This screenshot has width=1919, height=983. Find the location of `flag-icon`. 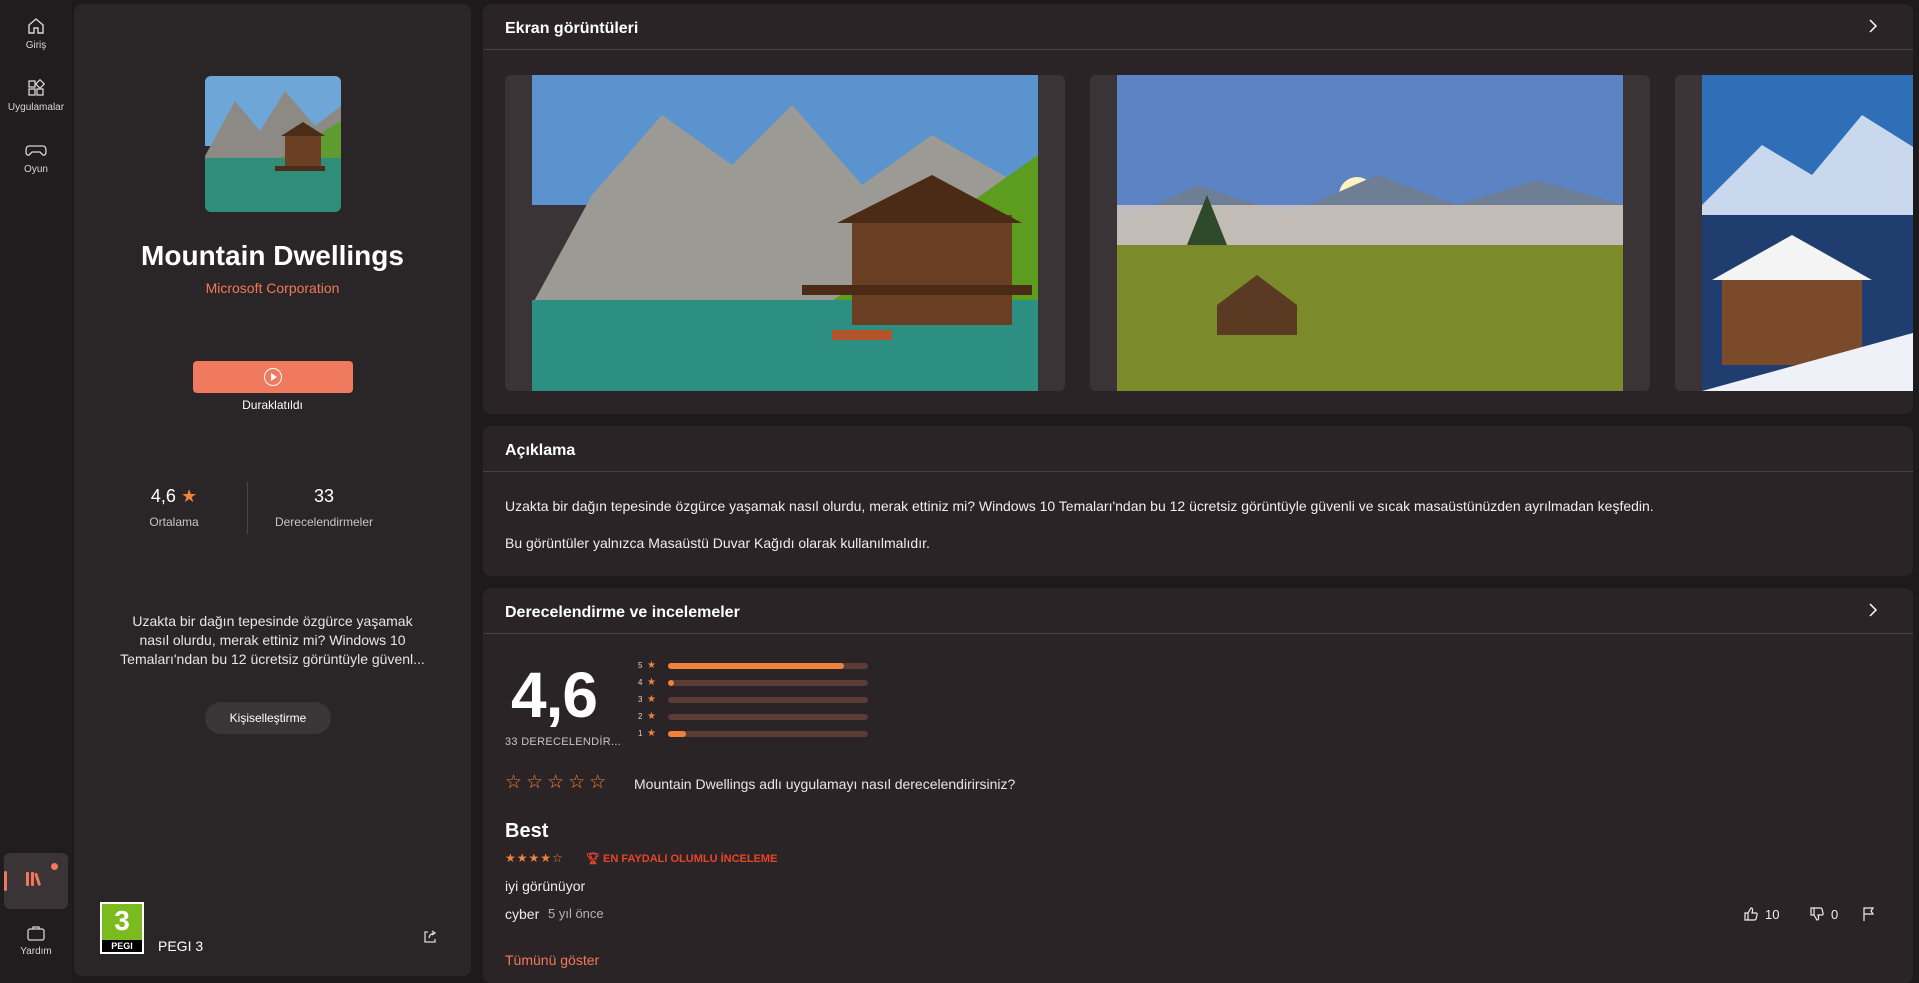

flag-icon is located at coordinates (1869, 914).